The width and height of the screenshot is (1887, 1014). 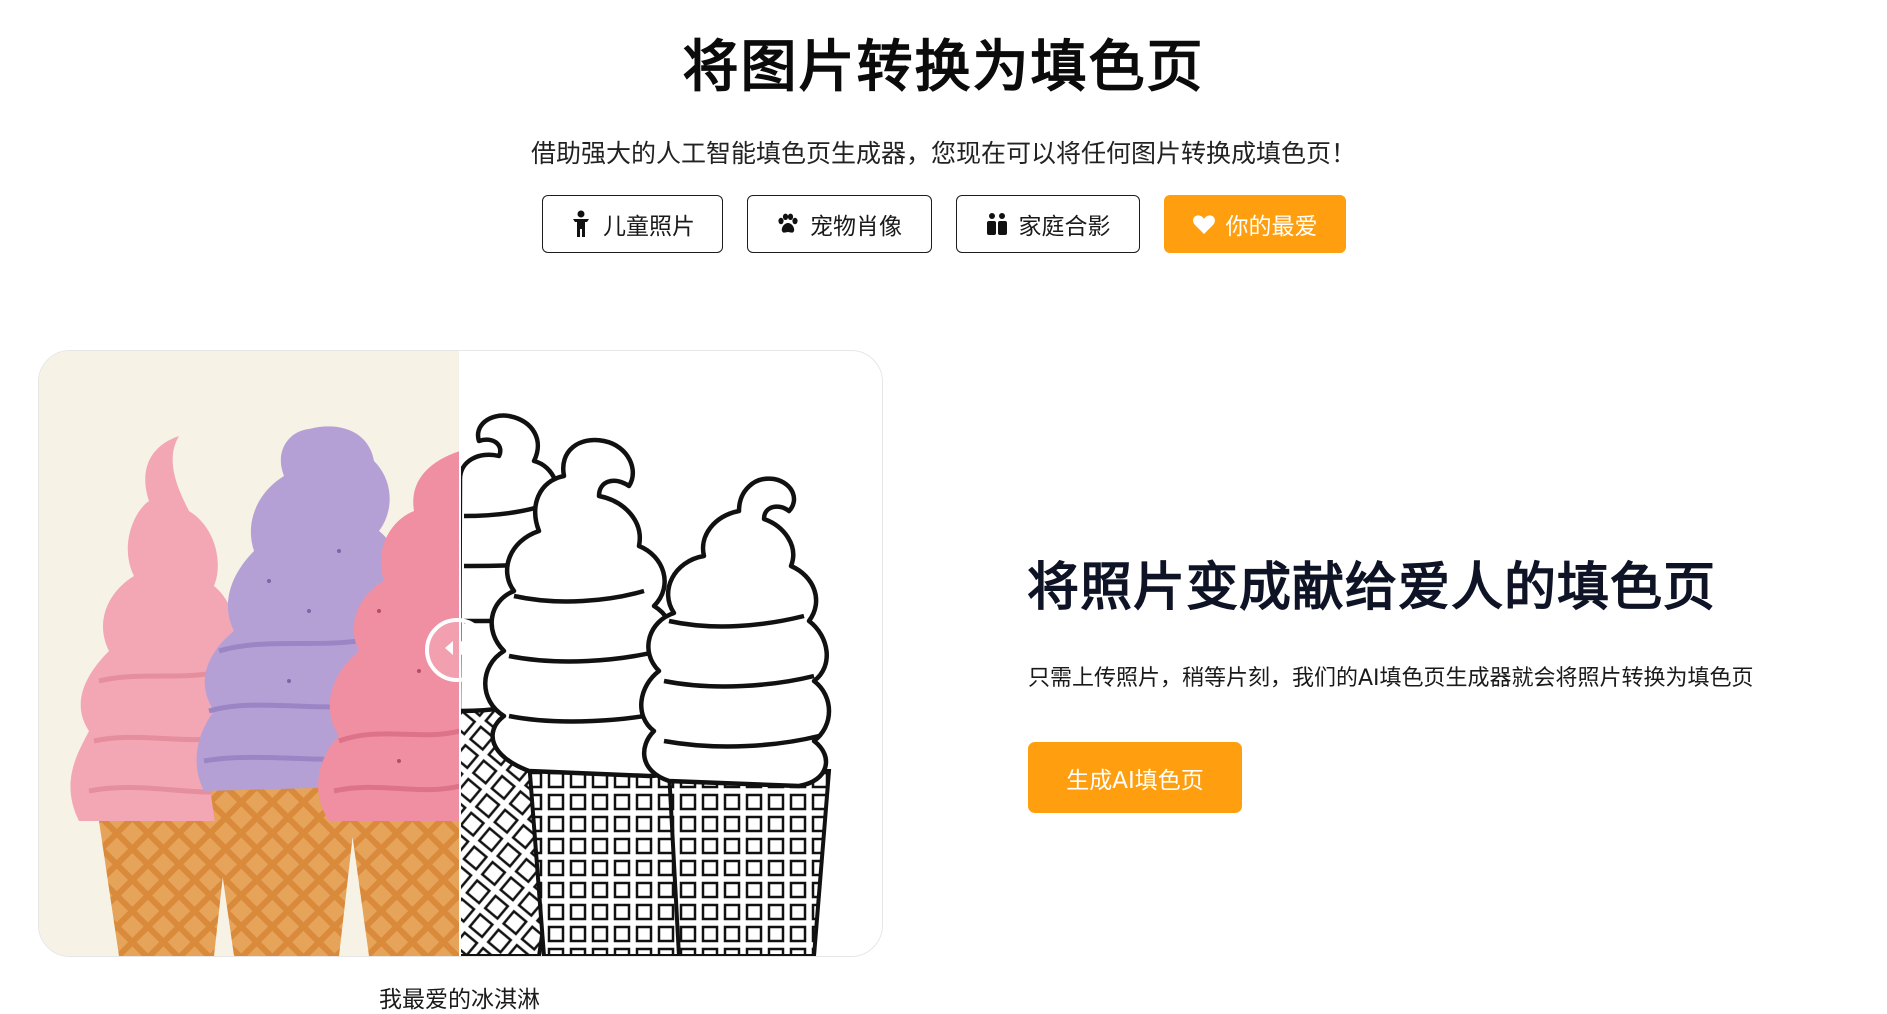 What do you see at coordinates (997, 224) in the screenshot?
I see `family-icon` at bounding box center [997, 224].